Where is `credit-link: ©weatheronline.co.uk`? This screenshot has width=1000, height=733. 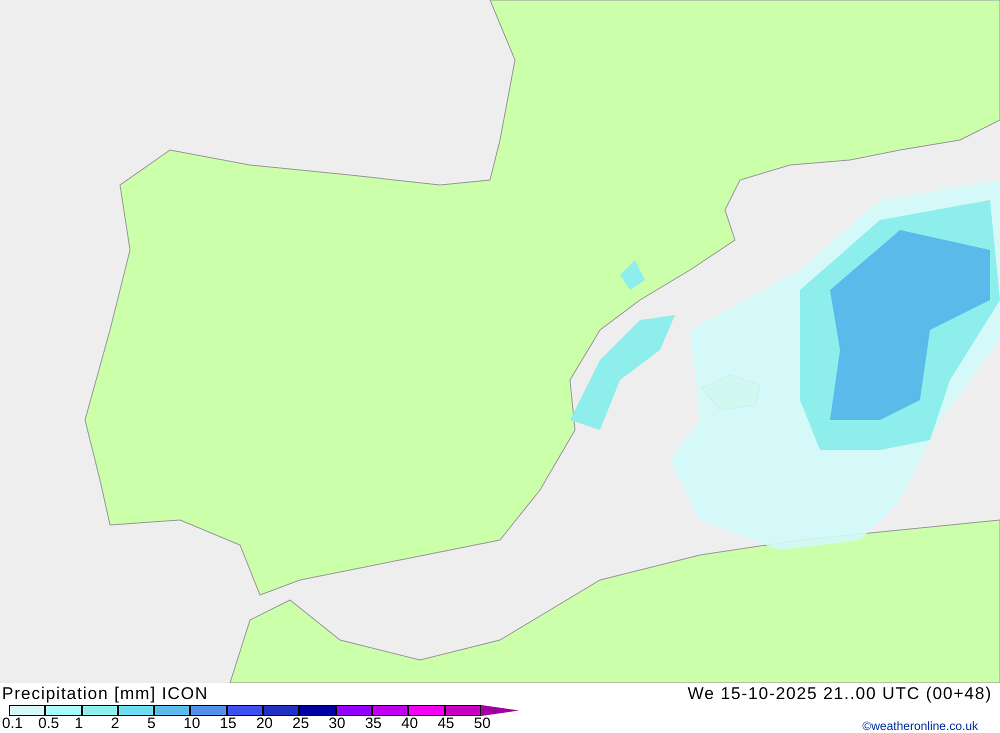 credit-link: ©weatheronline.co.uk is located at coordinates (920, 725).